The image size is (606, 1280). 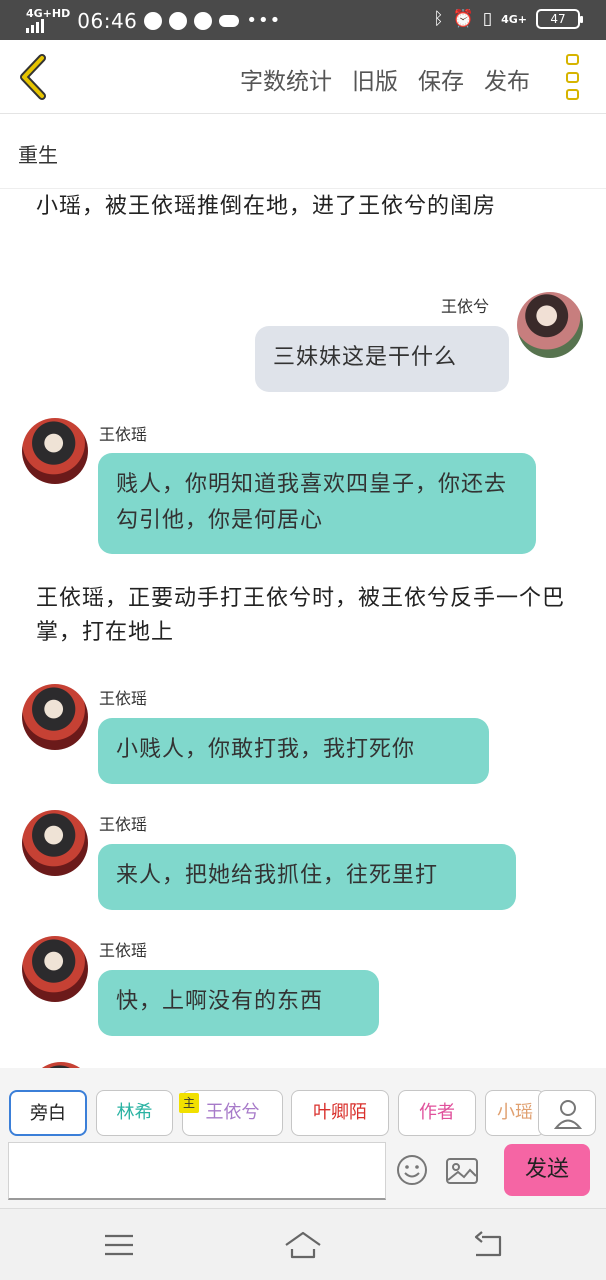 I want to click on qq-icon, so click(x=178, y=20).